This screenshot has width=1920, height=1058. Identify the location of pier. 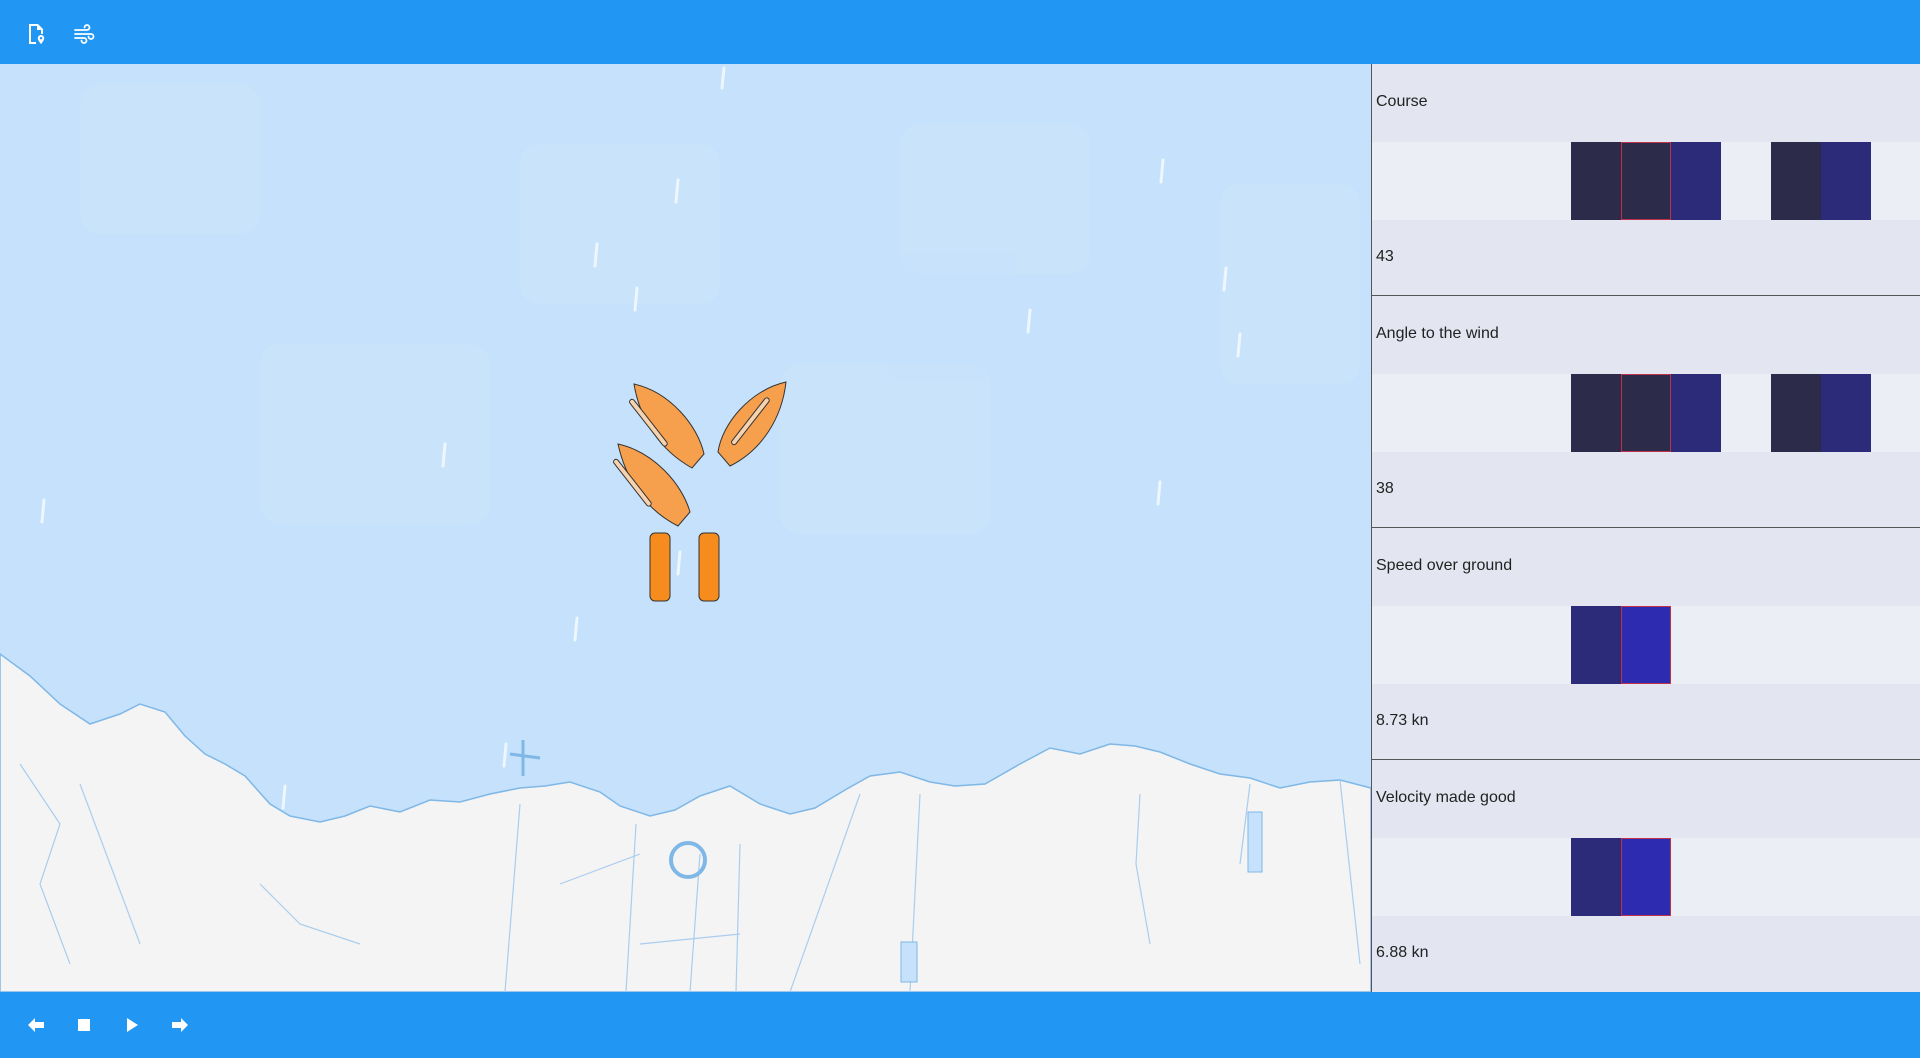
(525, 758).